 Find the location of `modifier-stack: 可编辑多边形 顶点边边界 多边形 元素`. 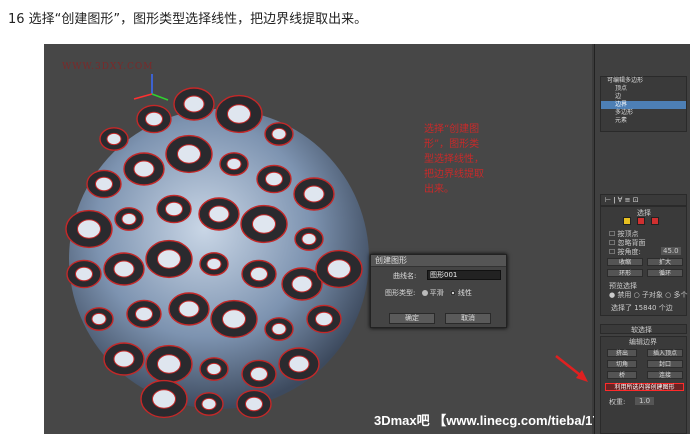

modifier-stack: 可编辑多边形 顶点边边界 多边形 元素 is located at coordinates (643, 104).